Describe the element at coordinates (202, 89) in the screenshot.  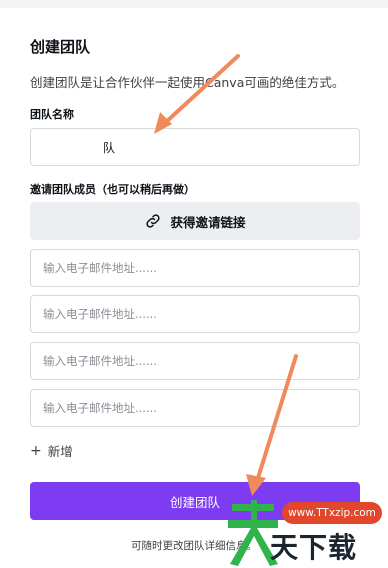
I see `arrow-to-team-name` at that location.